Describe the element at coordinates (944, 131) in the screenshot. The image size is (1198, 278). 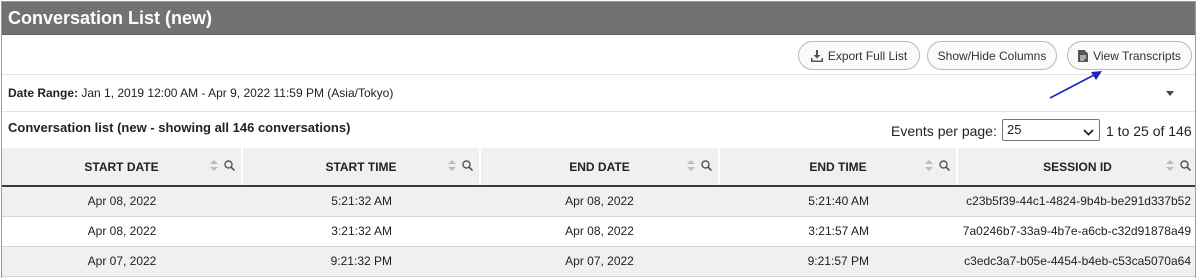
I see `events-per-page-label: Events per page:` at that location.